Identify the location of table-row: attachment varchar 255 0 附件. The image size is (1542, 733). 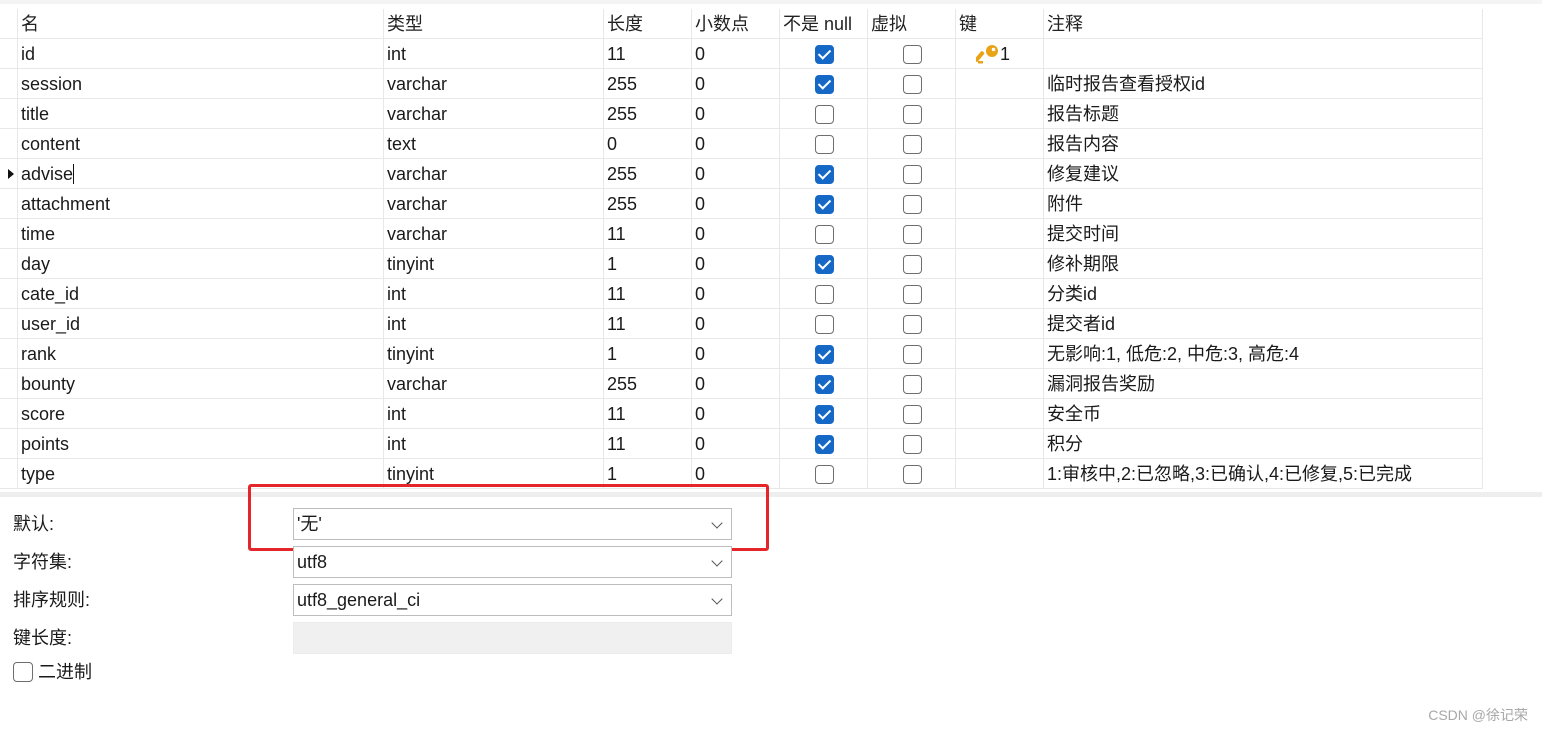
(741, 204).